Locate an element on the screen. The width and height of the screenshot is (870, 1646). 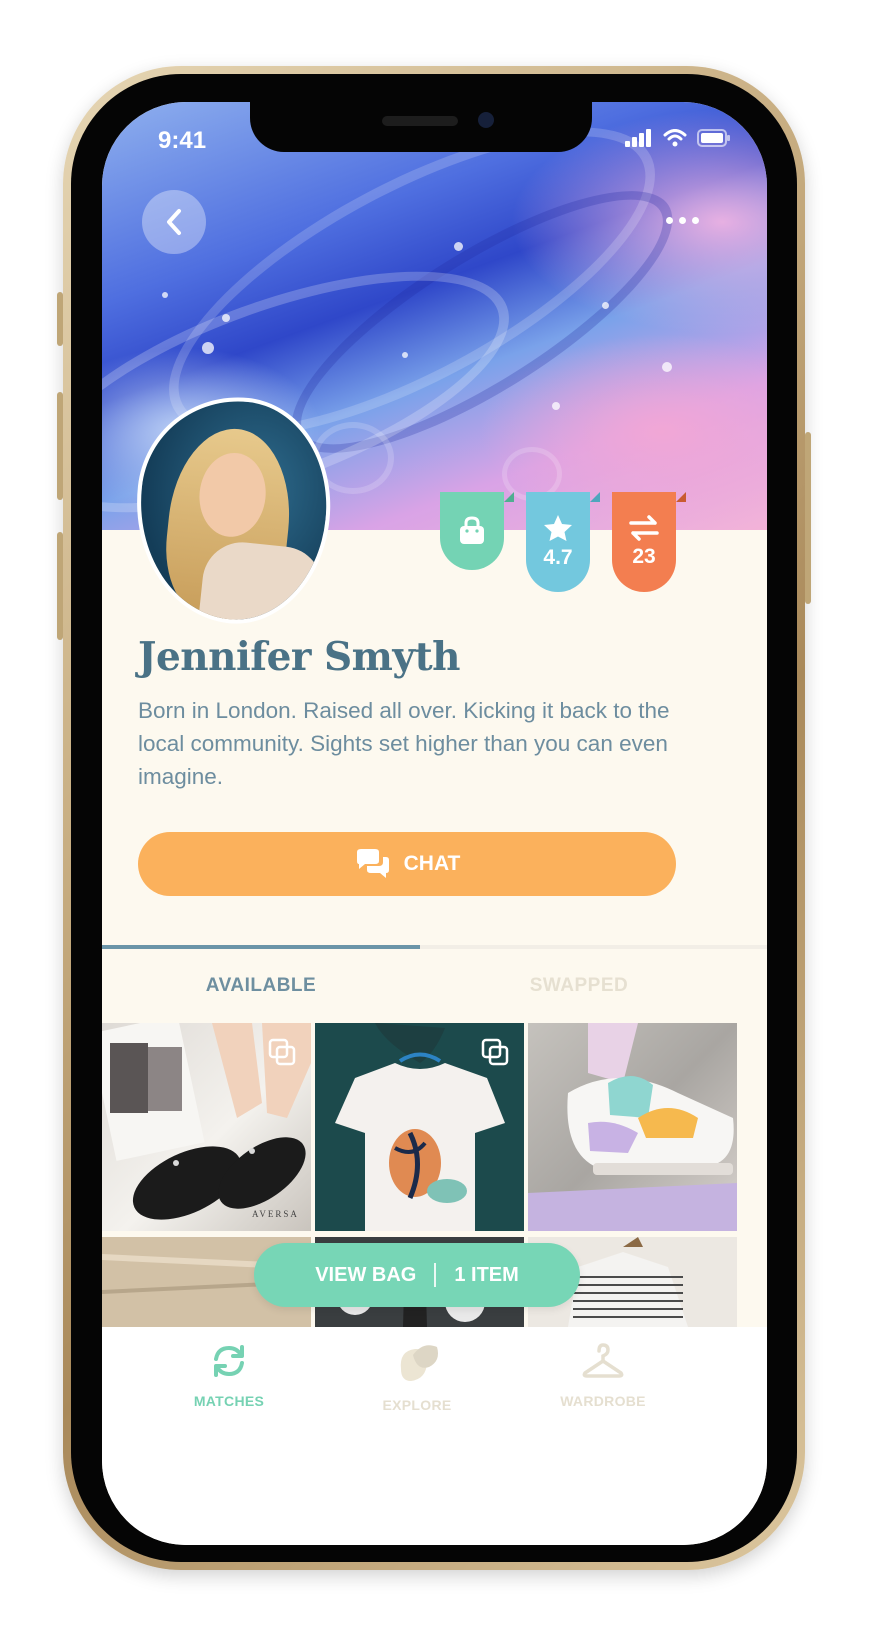
avatar-shirt is located at coordinates (262, 585).